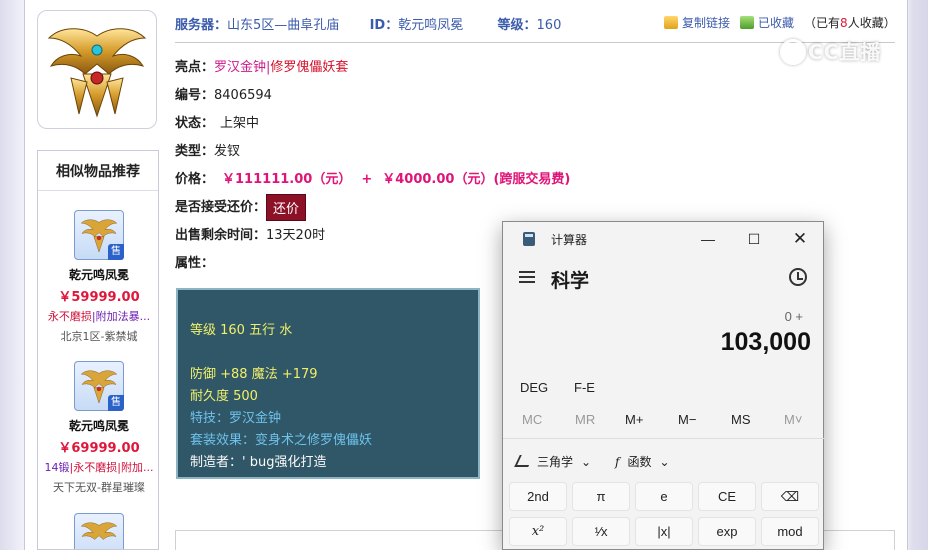  What do you see at coordinates (706, 23) in the screenshot?
I see `copy-link-label: 复制链接` at bounding box center [706, 23].